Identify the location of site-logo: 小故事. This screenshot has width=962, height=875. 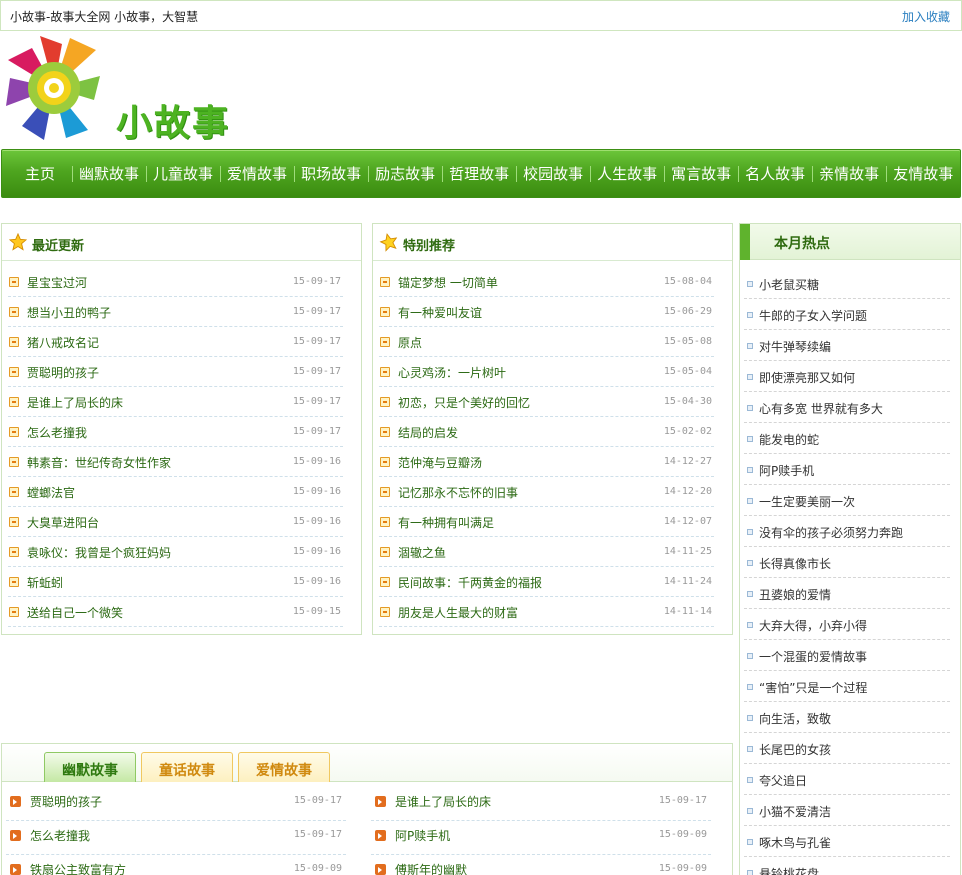
(124, 89).